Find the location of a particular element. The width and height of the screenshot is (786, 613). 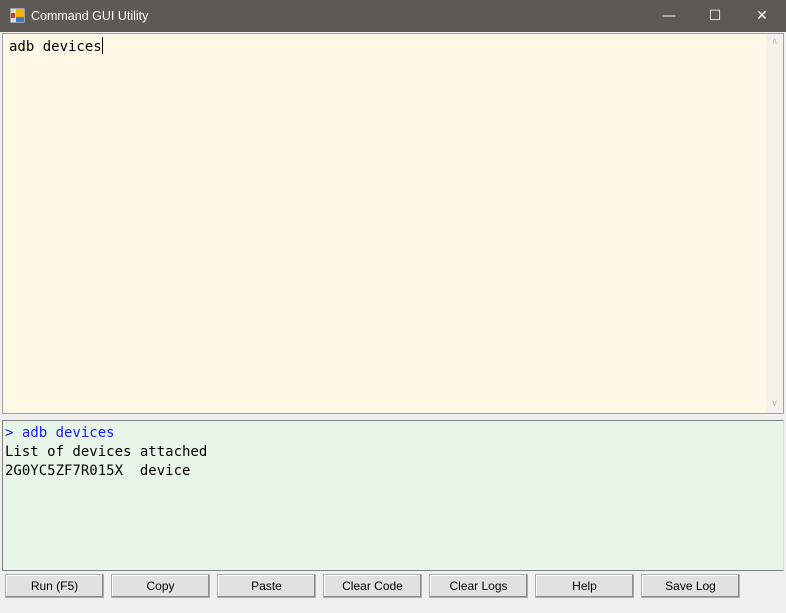

window-title: Command GUI Utility is located at coordinates (90, 16).